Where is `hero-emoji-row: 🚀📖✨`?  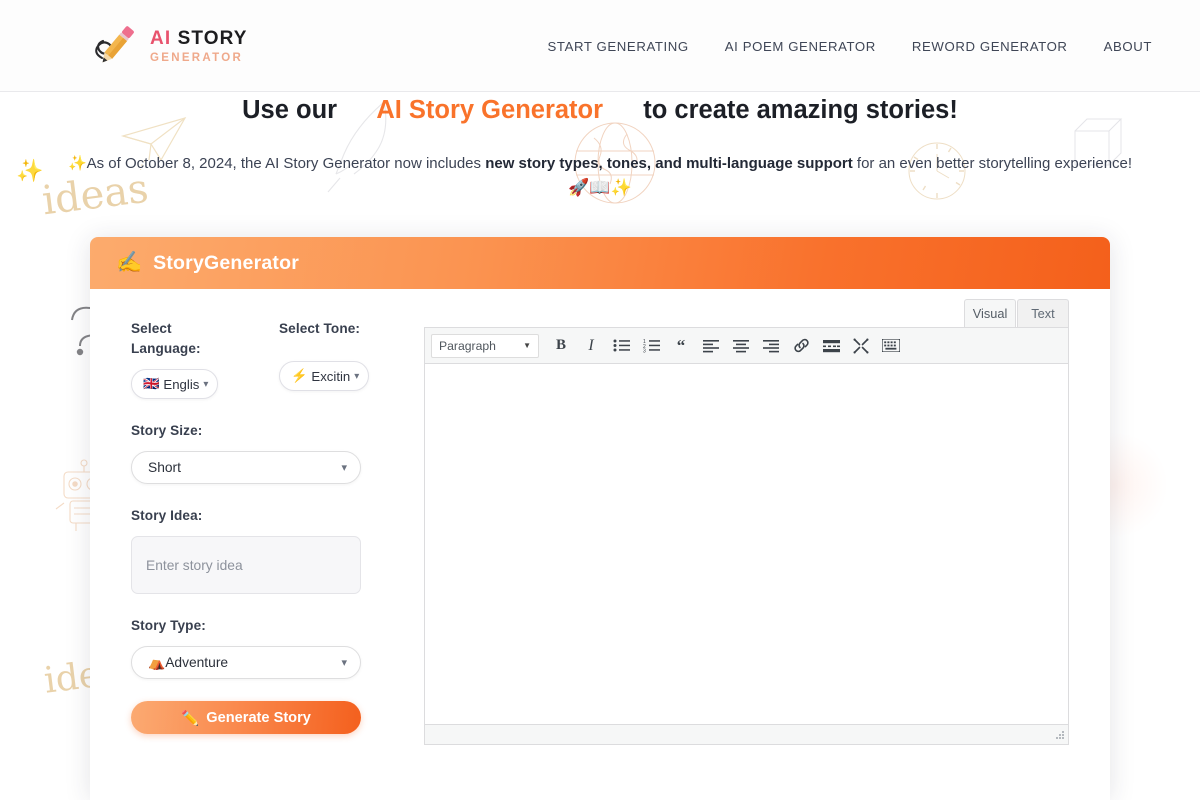
hero-emoji-row: 🚀📖✨ is located at coordinates (600, 187).